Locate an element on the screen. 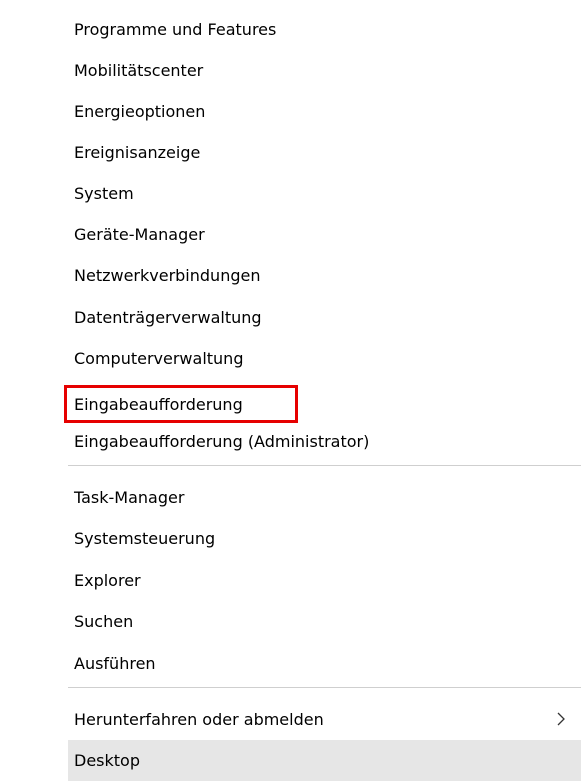 The height and width of the screenshot is (781, 581). menu-item-task-manager: Task-Manager is located at coordinates (290, 497).